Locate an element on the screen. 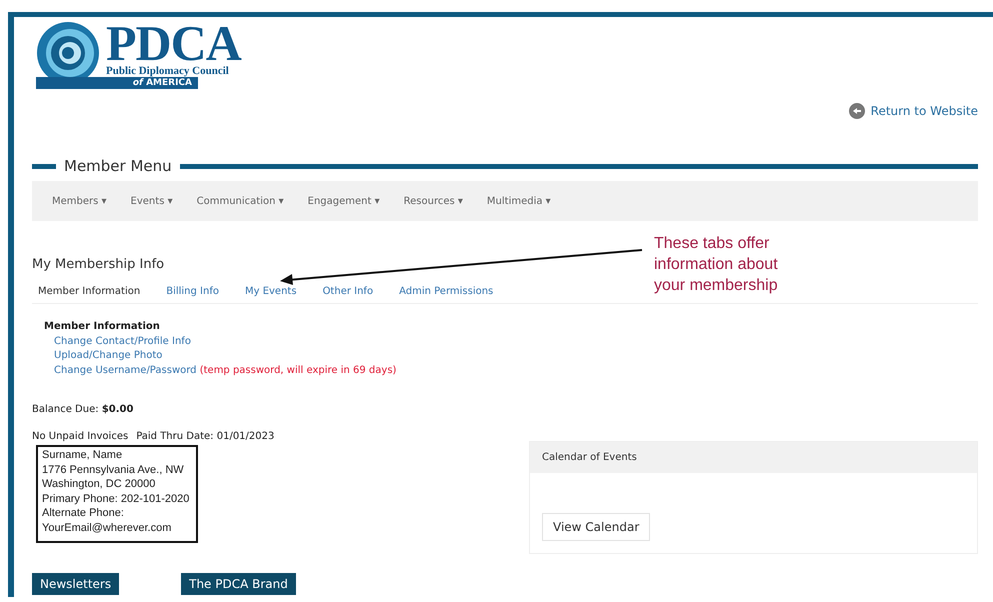 This screenshot has width=993, height=602. menu-item: Resources ▾ is located at coordinates (433, 201).